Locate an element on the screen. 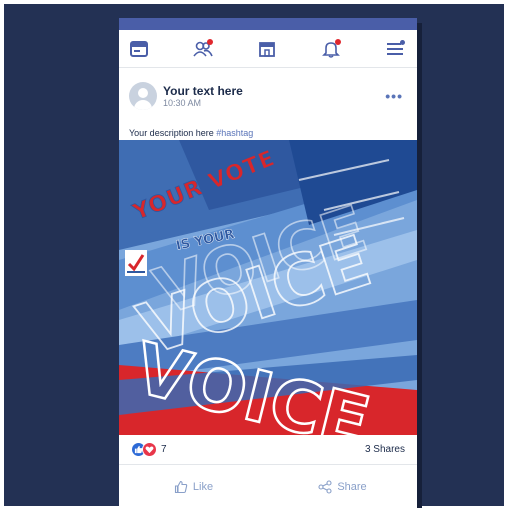 The width and height of the screenshot is (508, 508). post-actions: Like Share is located at coordinates (268, 486).